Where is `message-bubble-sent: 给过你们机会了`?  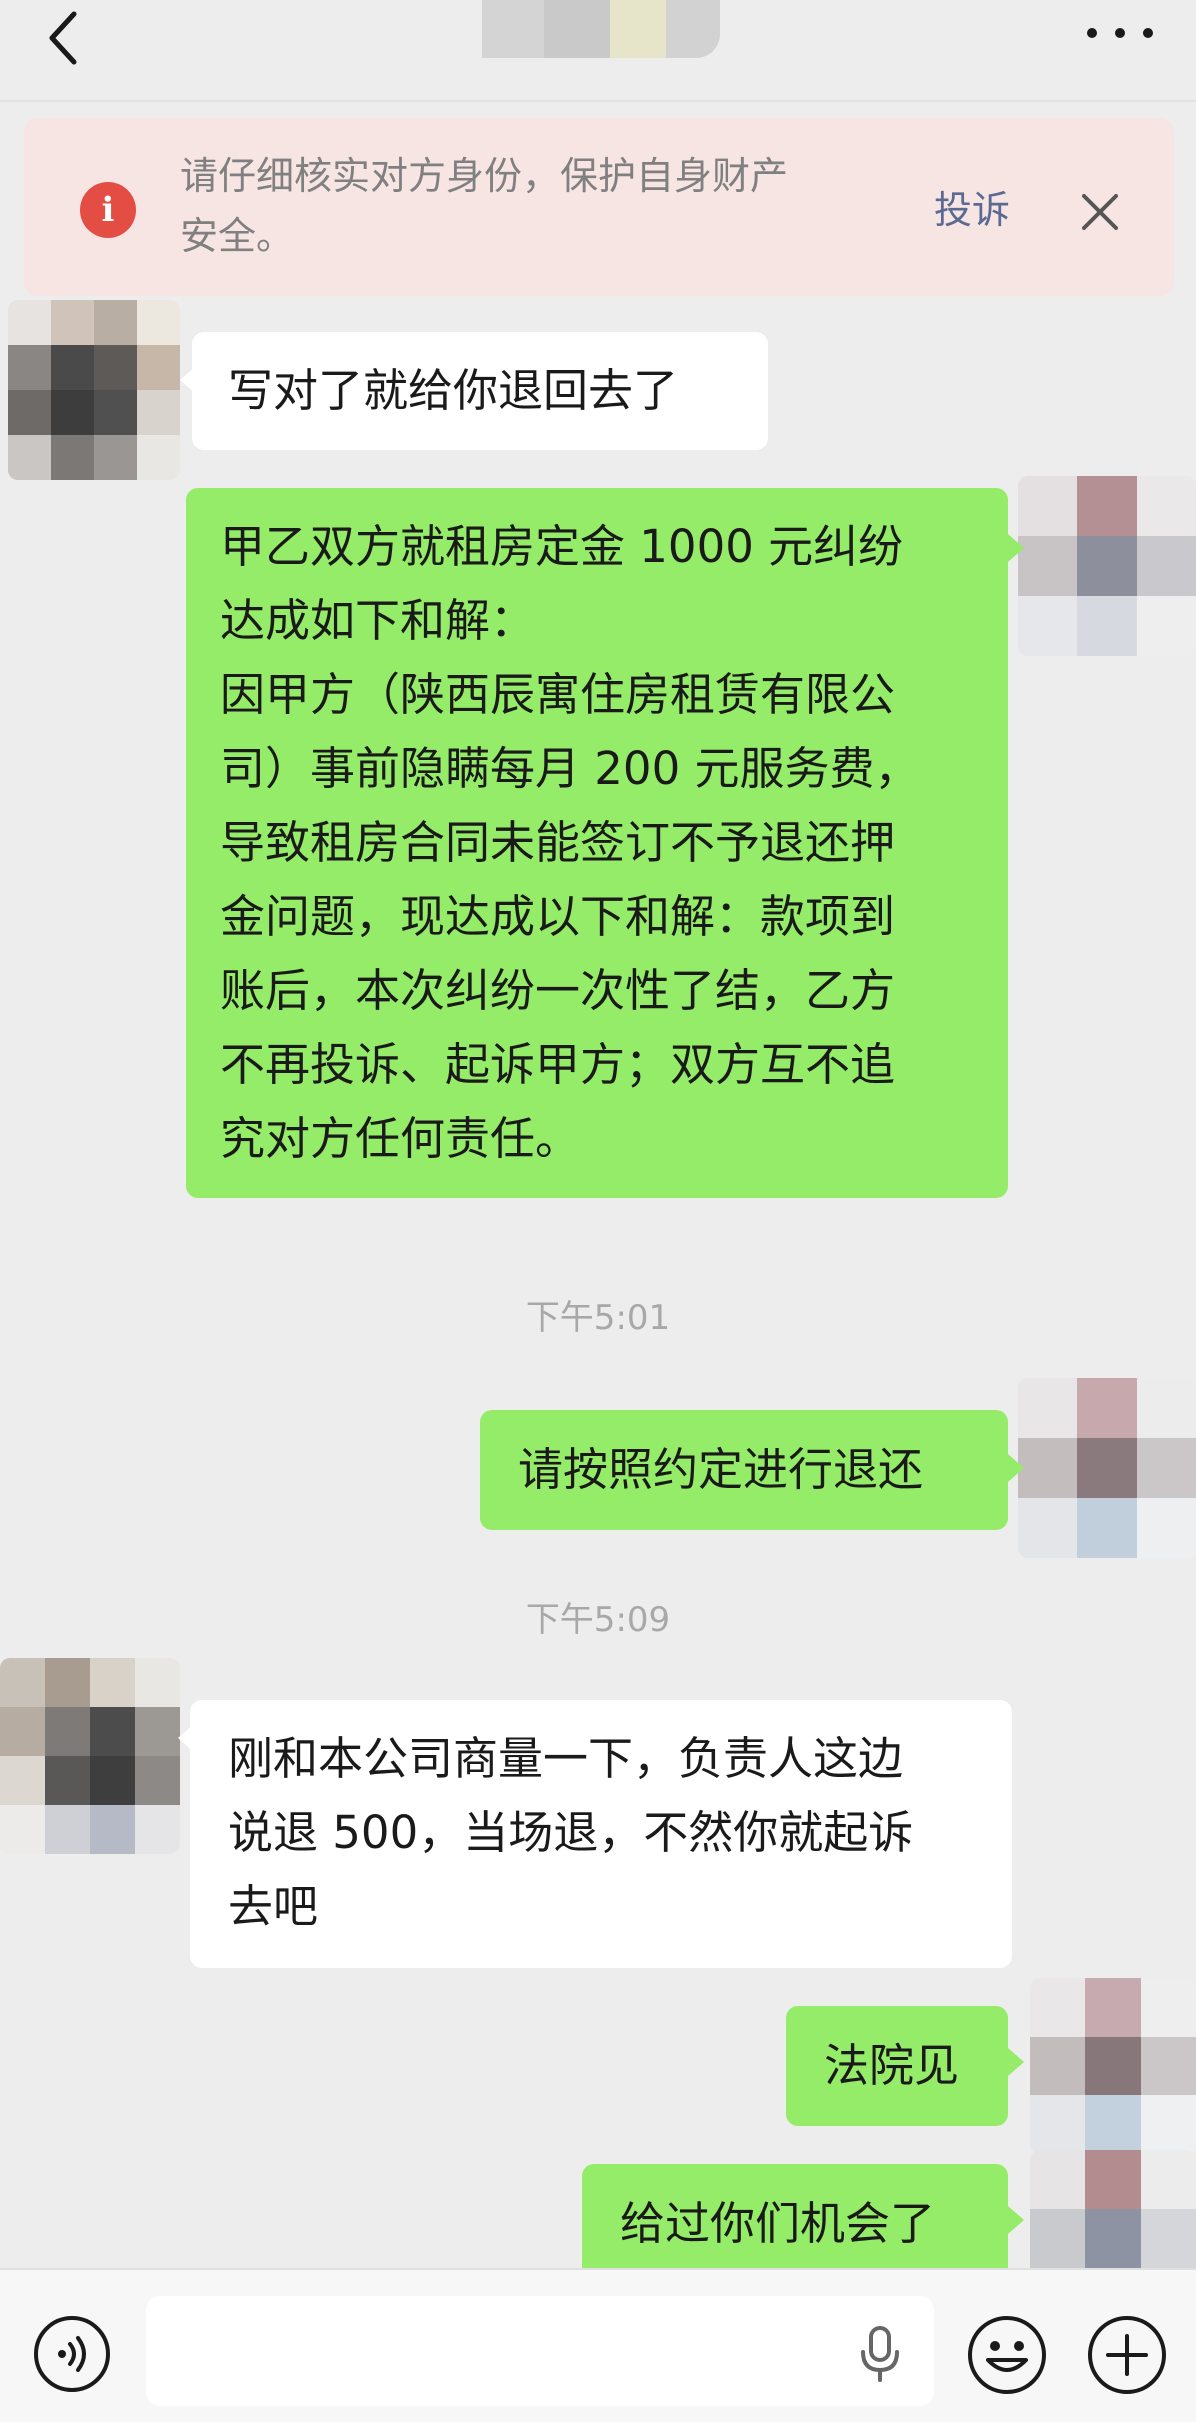
message-bubble-sent: 给过你们机会了 is located at coordinates (795, 2216).